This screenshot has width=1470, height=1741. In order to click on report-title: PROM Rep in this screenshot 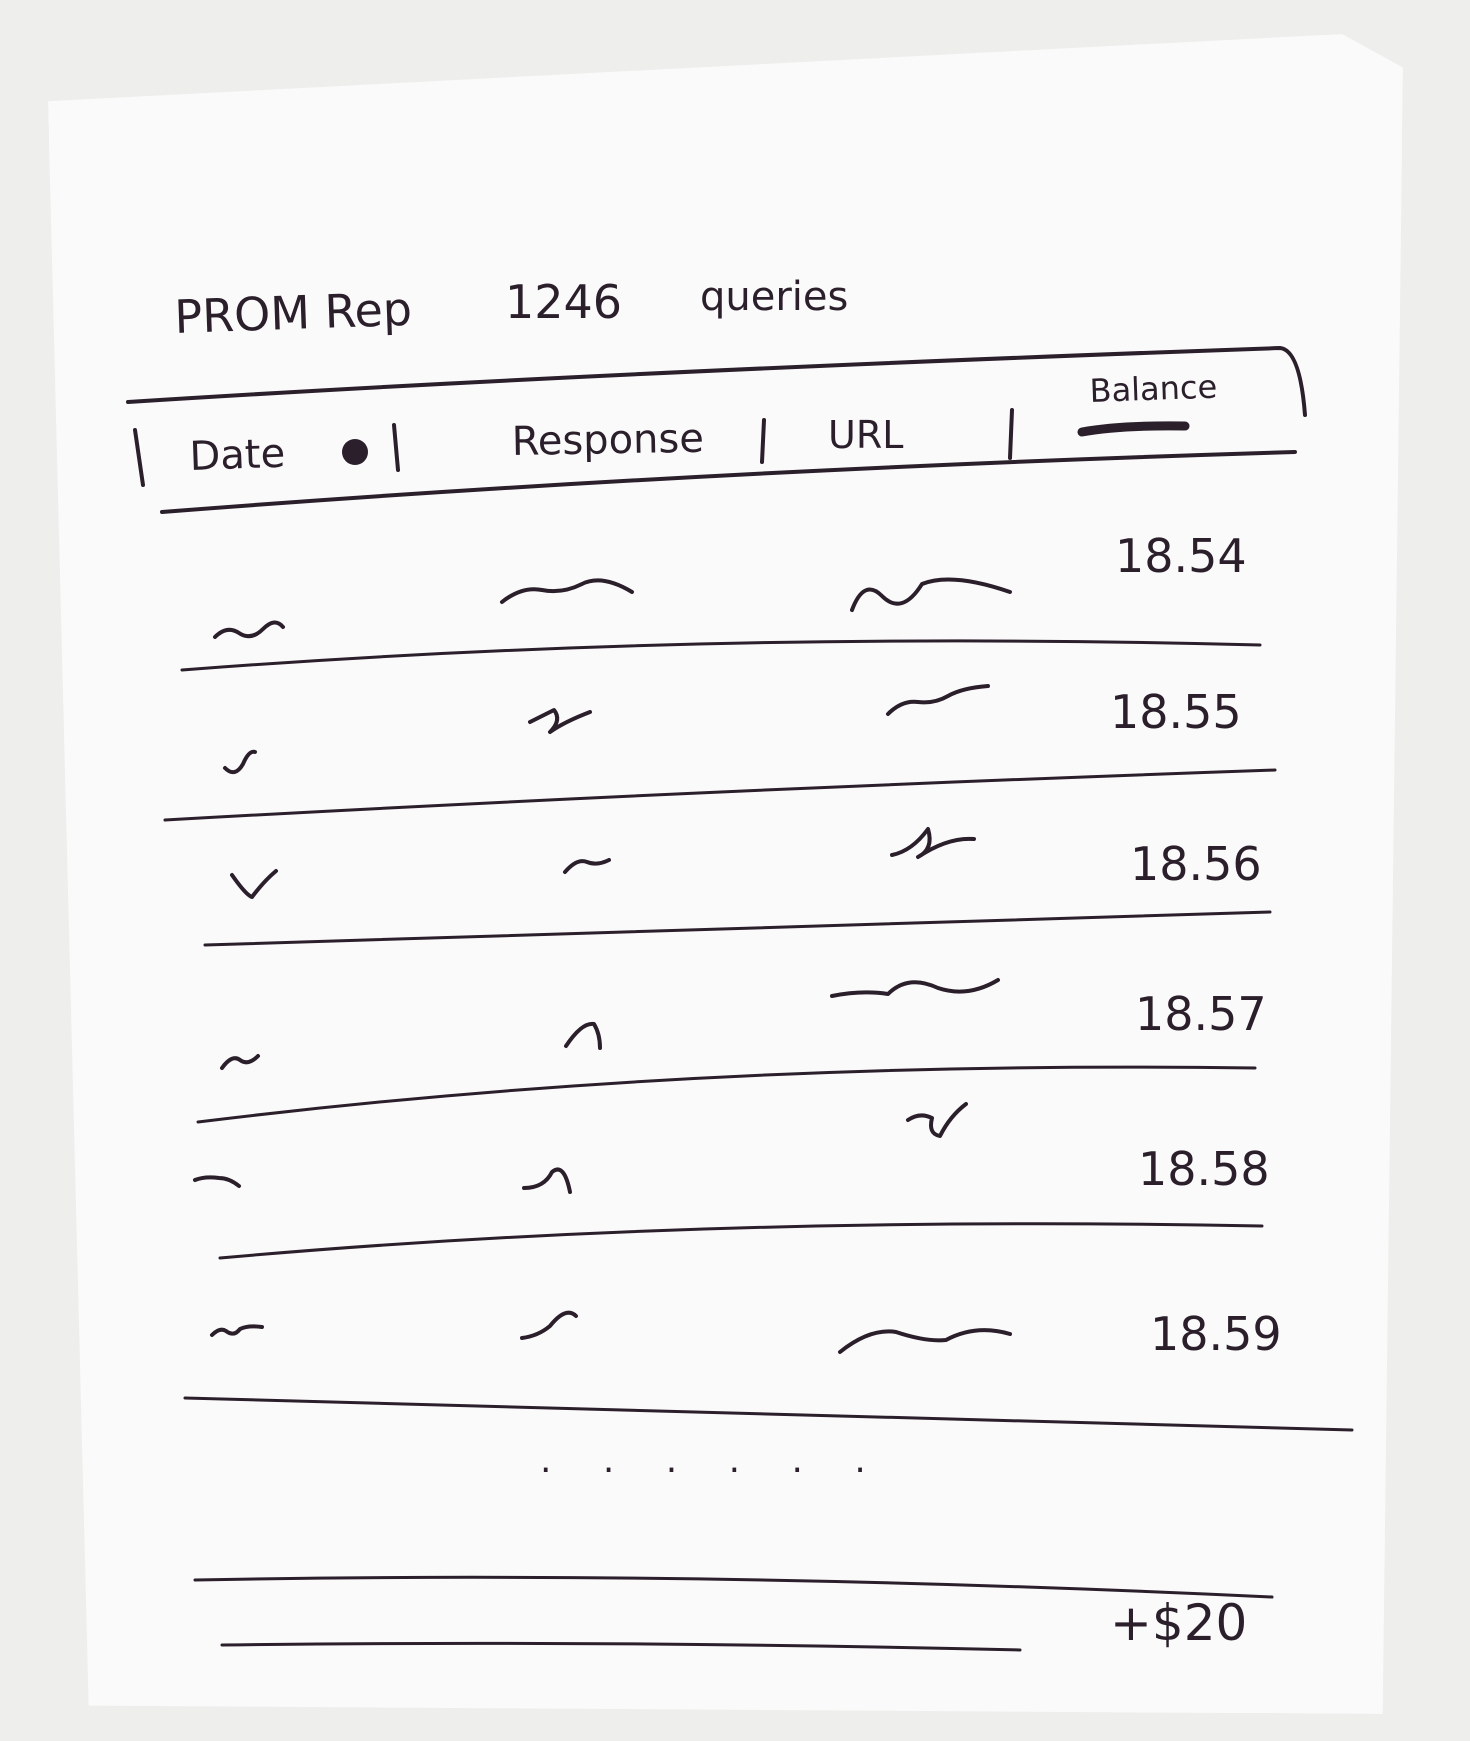, I will do `click(292, 313)`.